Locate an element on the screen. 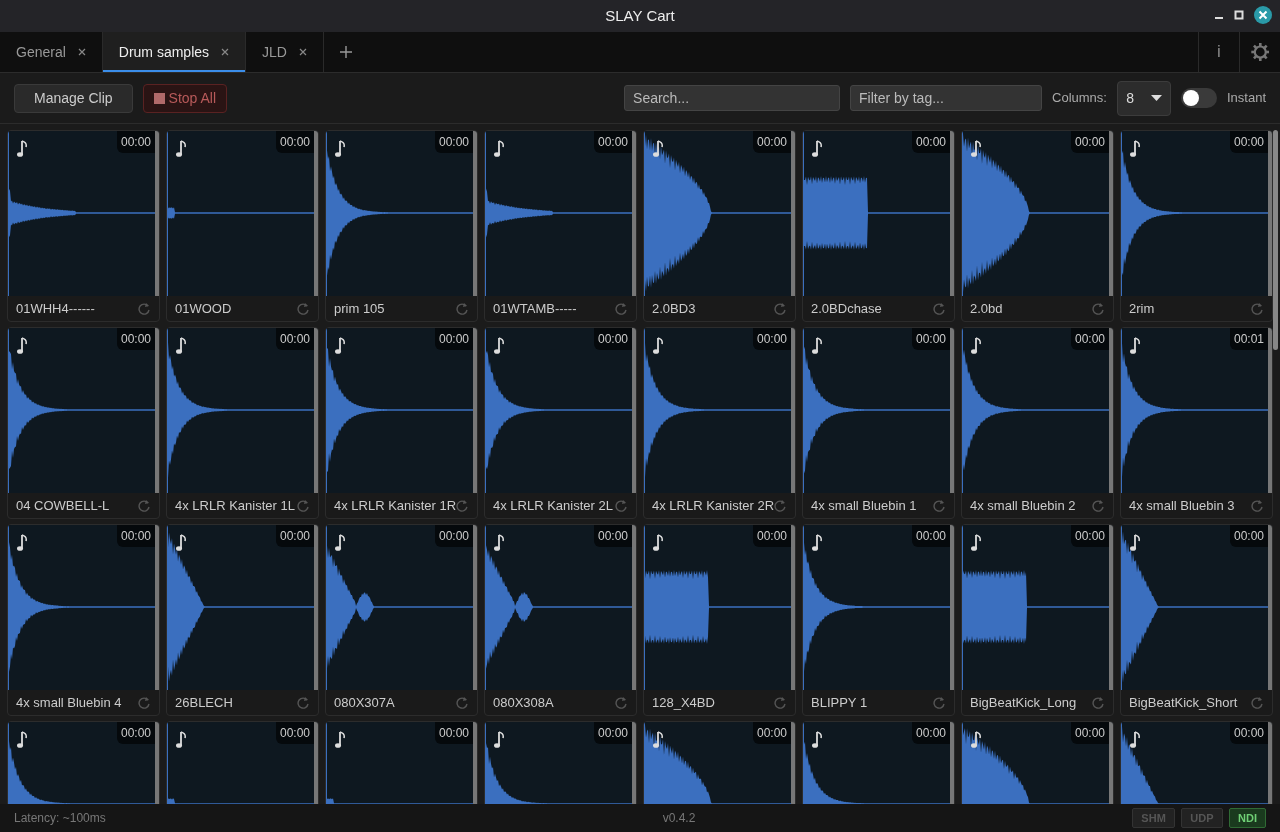 The height and width of the screenshot is (832, 1280). tab: Drum samples is located at coordinates (174, 52).